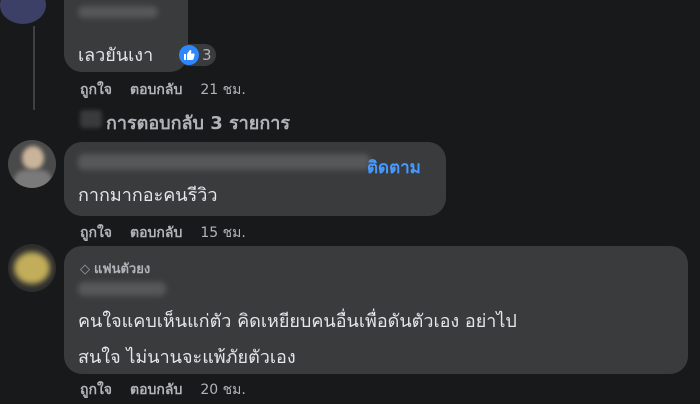 This screenshot has height=404, width=700. What do you see at coordinates (207, 55) in the screenshot?
I see `reaction-count: 3` at bounding box center [207, 55].